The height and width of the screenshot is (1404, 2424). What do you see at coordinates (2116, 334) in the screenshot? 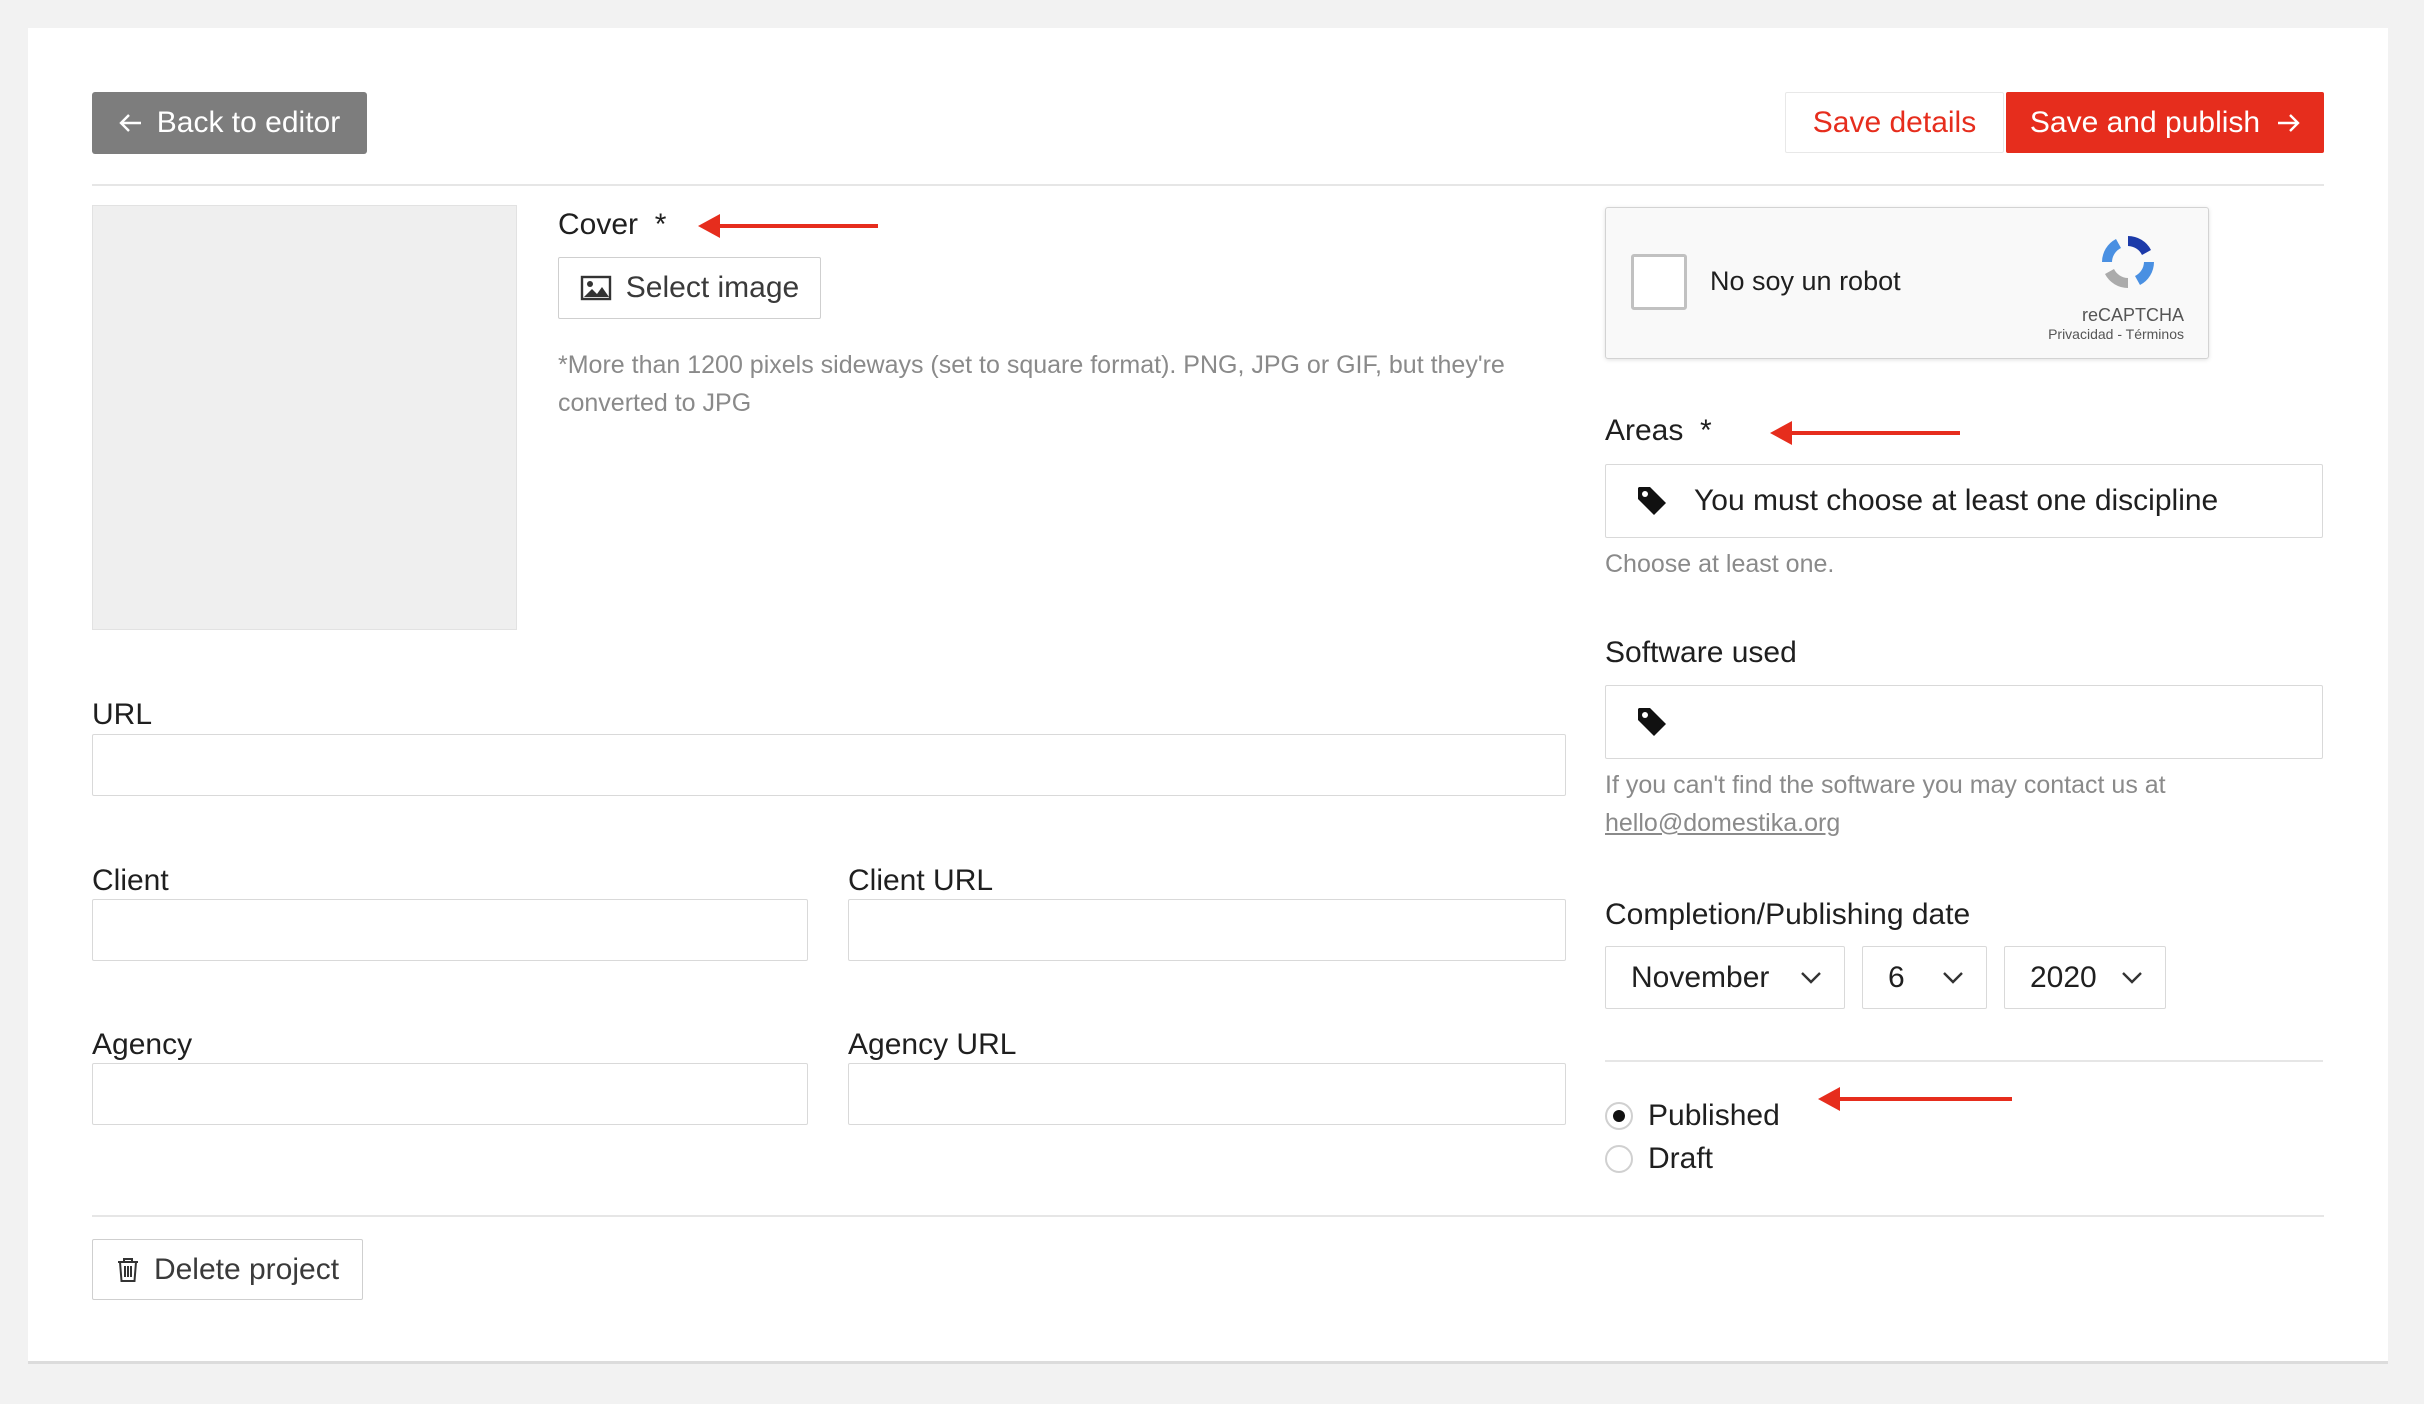
I see `recaptcha-links: Privacidad - Términos` at bounding box center [2116, 334].